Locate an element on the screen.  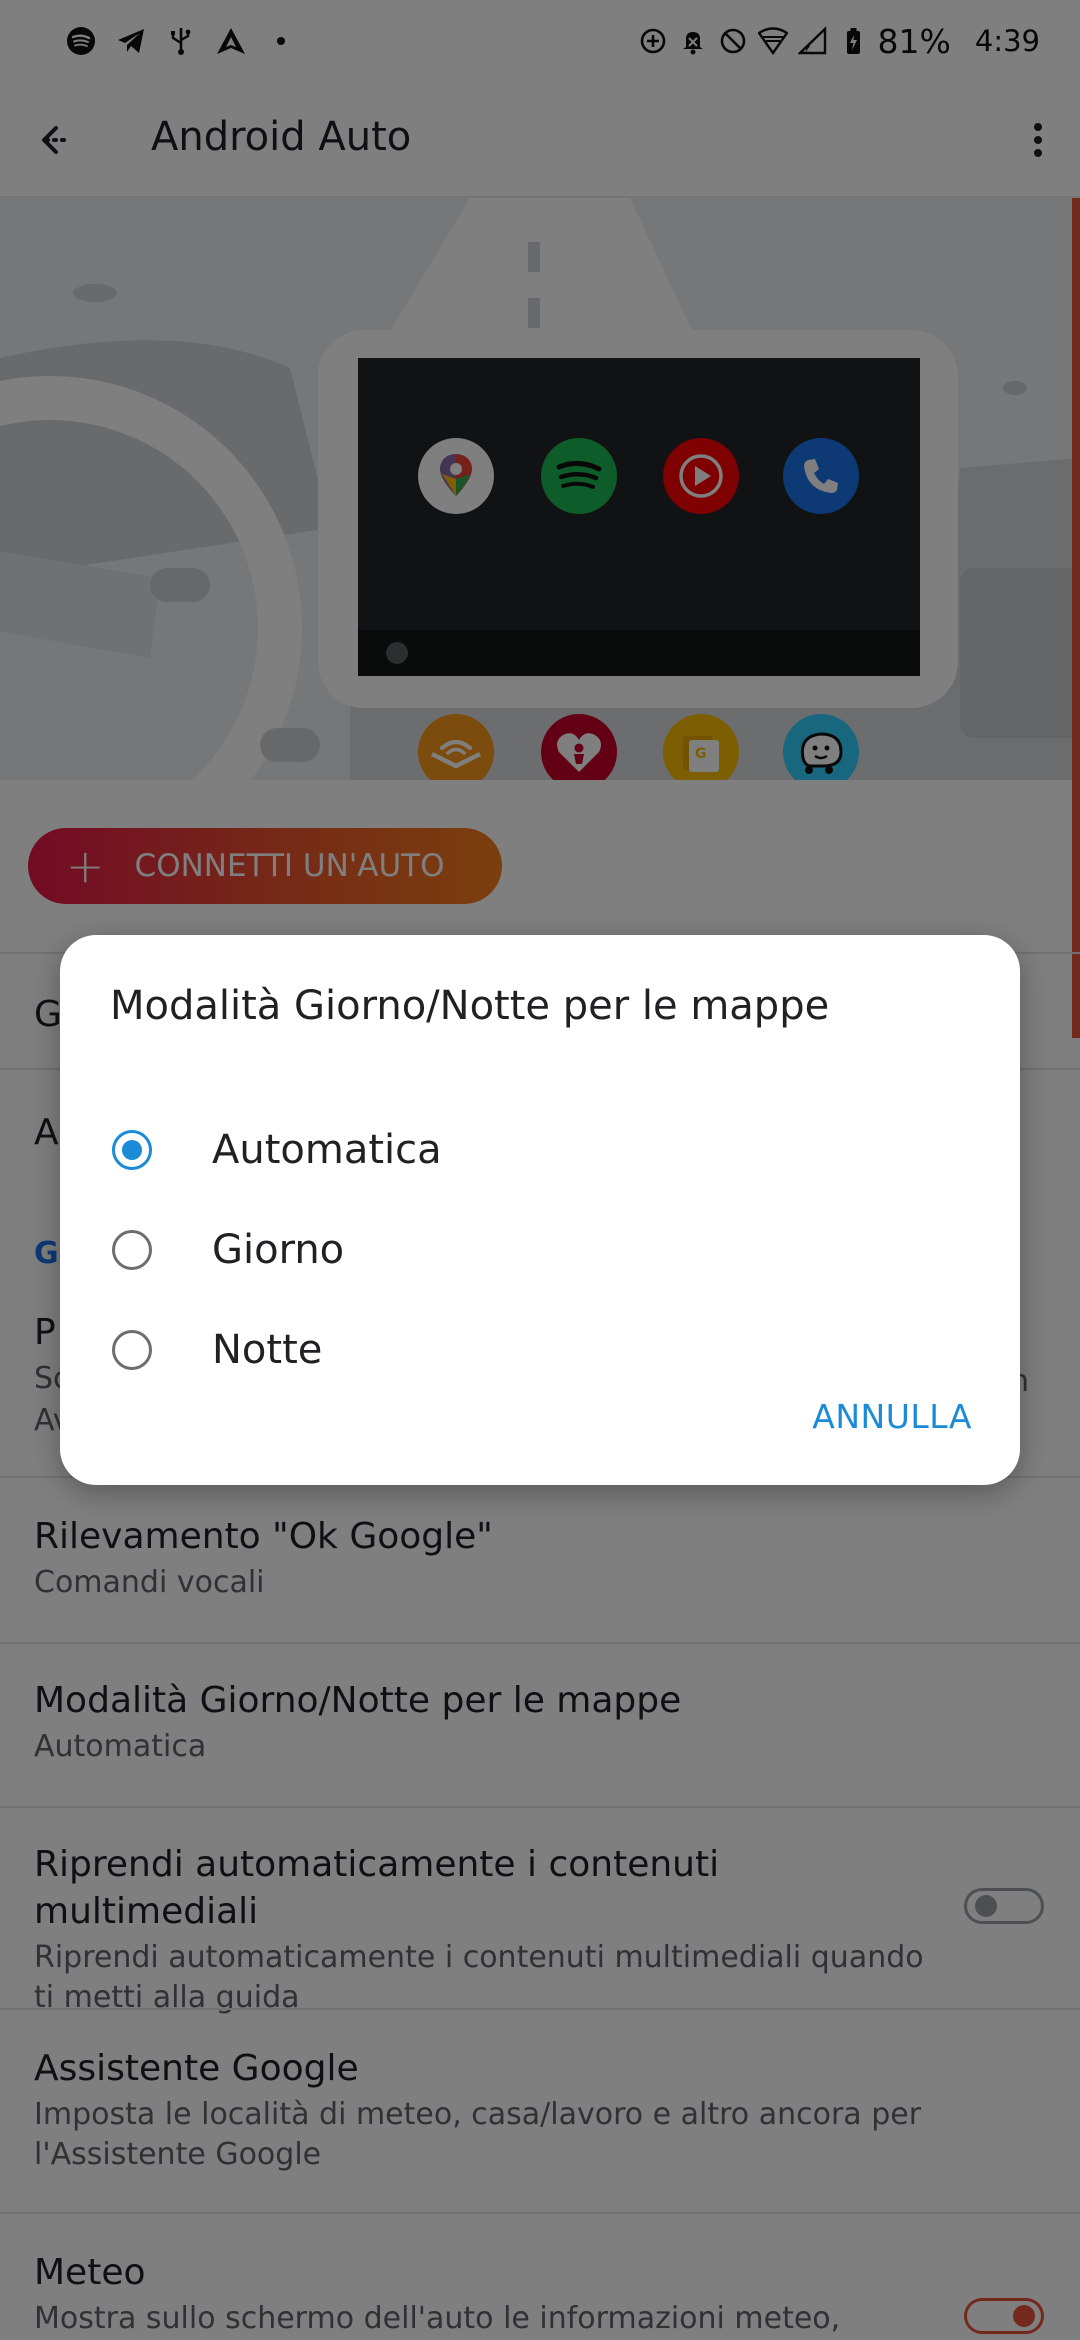
cancel-button: ANNULLA is located at coordinates (892, 1416).